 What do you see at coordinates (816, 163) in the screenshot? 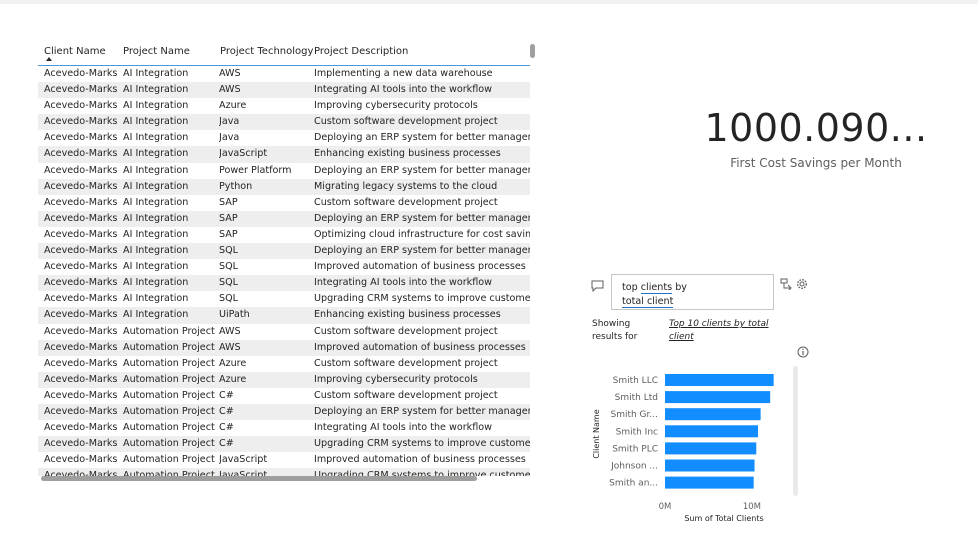
I see `card-label: First Cost Savings per Month` at bounding box center [816, 163].